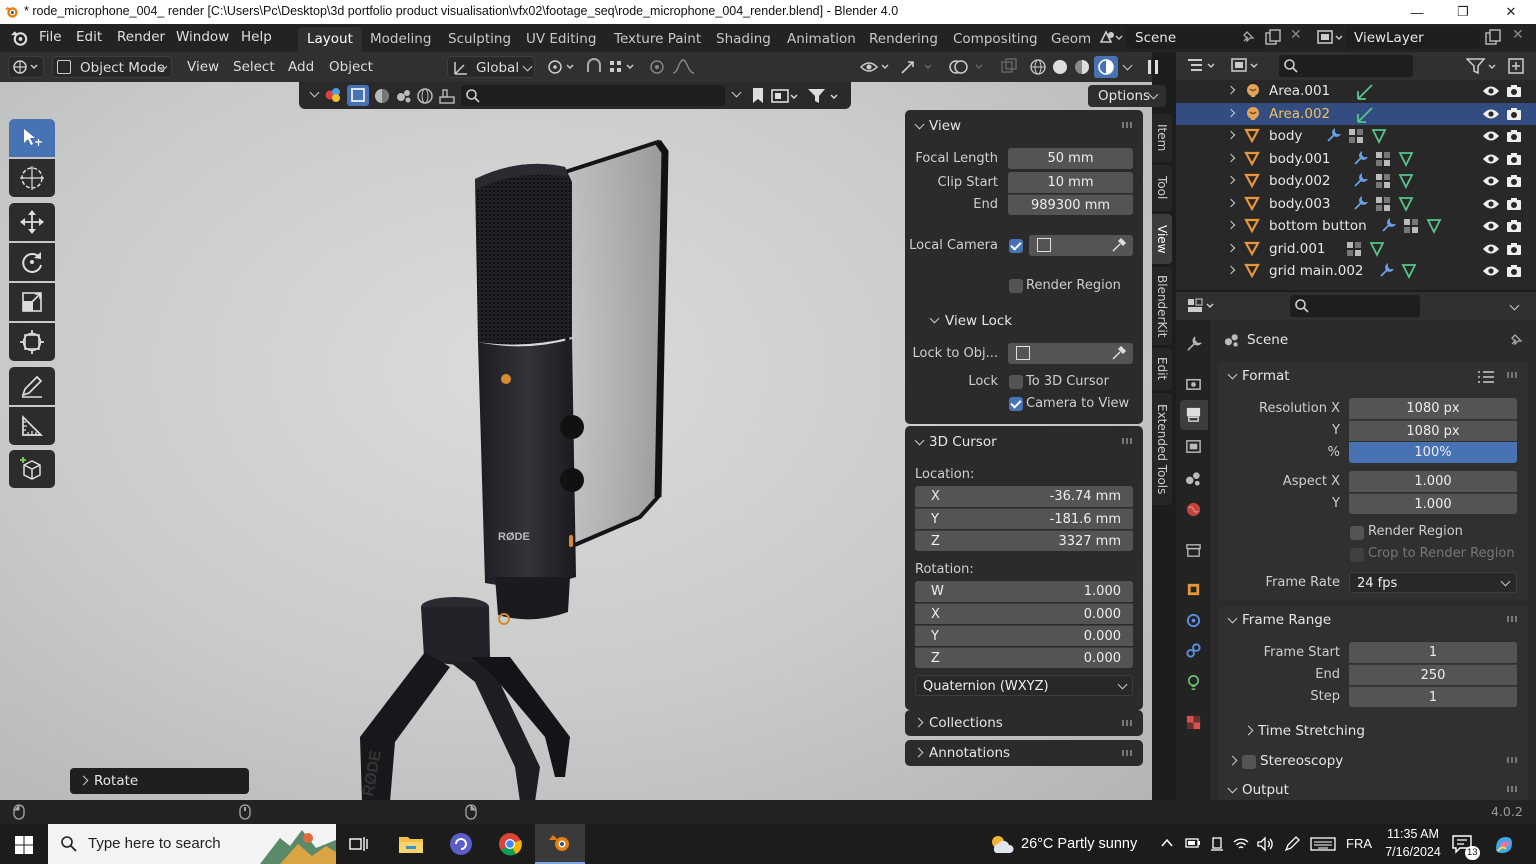 The height and width of the screenshot is (864, 1536). Describe the element at coordinates (1193, 589) in the screenshot. I see `object-properties-icon` at that location.